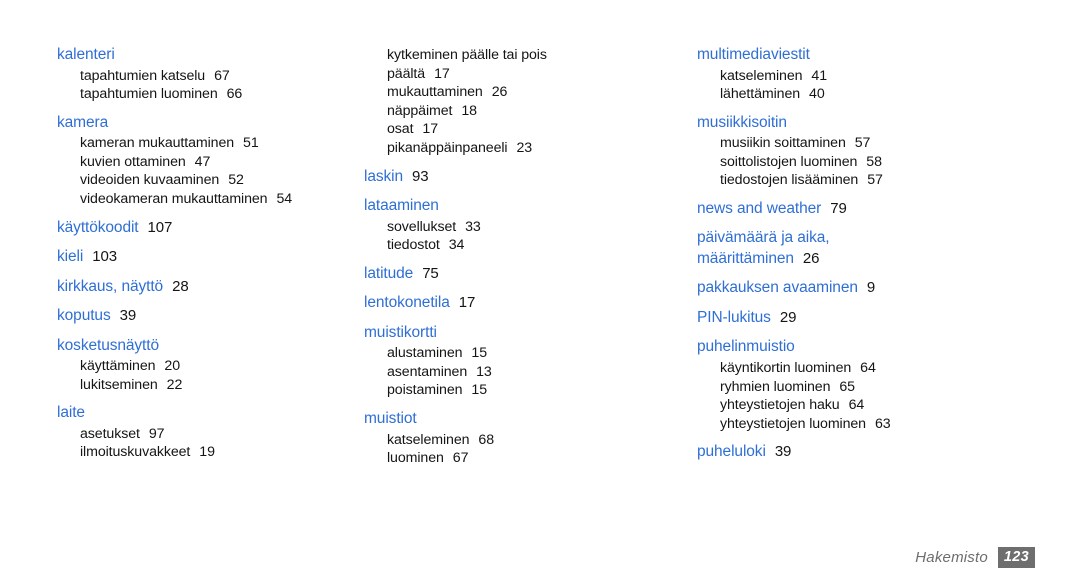  What do you see at coordinates (514, 303) in the screenshot?
I see `index-heading: lentokonetila 17` at bounding box center [514, 303].